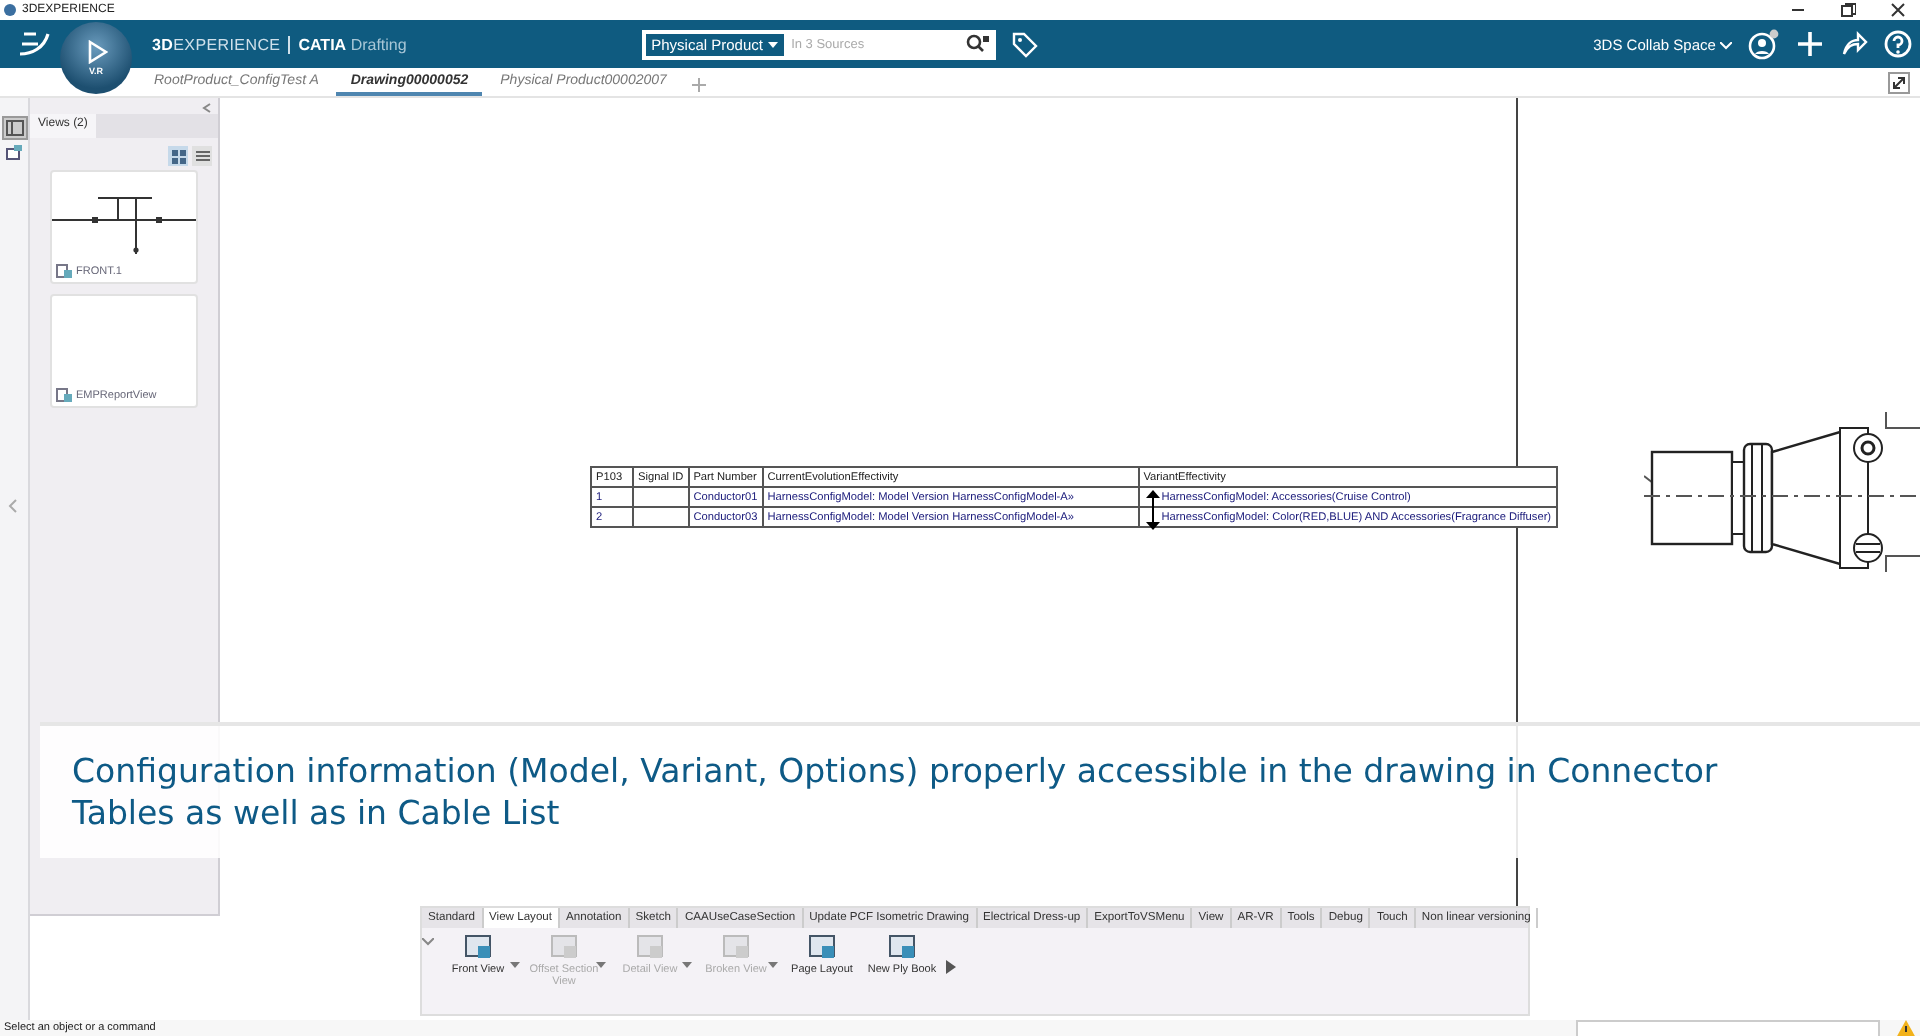  What do you see at coordinates (1810, 44) in the screenshot?
I see `add-icon` at bounding box center [1810, 44].